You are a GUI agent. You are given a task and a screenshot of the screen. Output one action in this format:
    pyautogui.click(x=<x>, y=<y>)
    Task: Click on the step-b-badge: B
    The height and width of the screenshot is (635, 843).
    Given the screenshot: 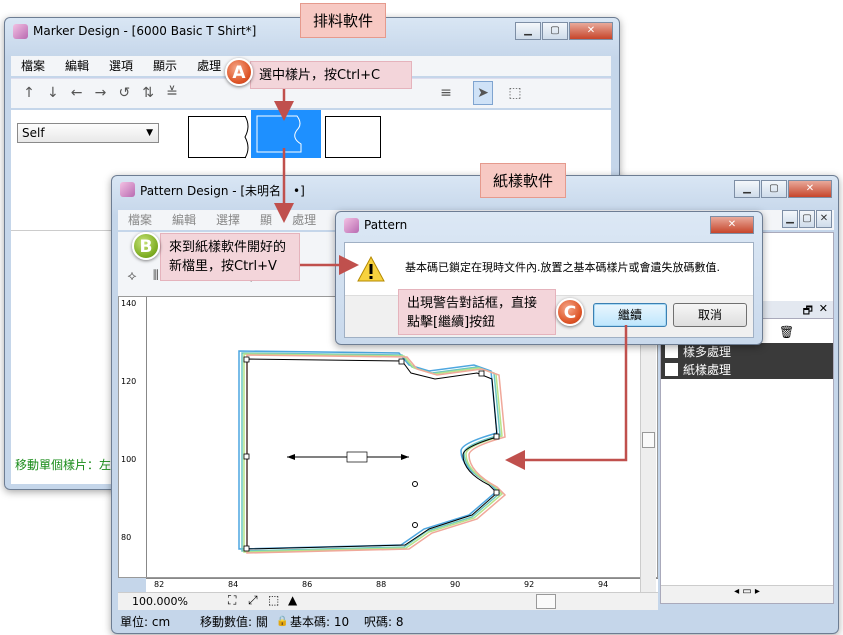 What is the action you would take?
    pyautogui.click(x=146, y=246)
    